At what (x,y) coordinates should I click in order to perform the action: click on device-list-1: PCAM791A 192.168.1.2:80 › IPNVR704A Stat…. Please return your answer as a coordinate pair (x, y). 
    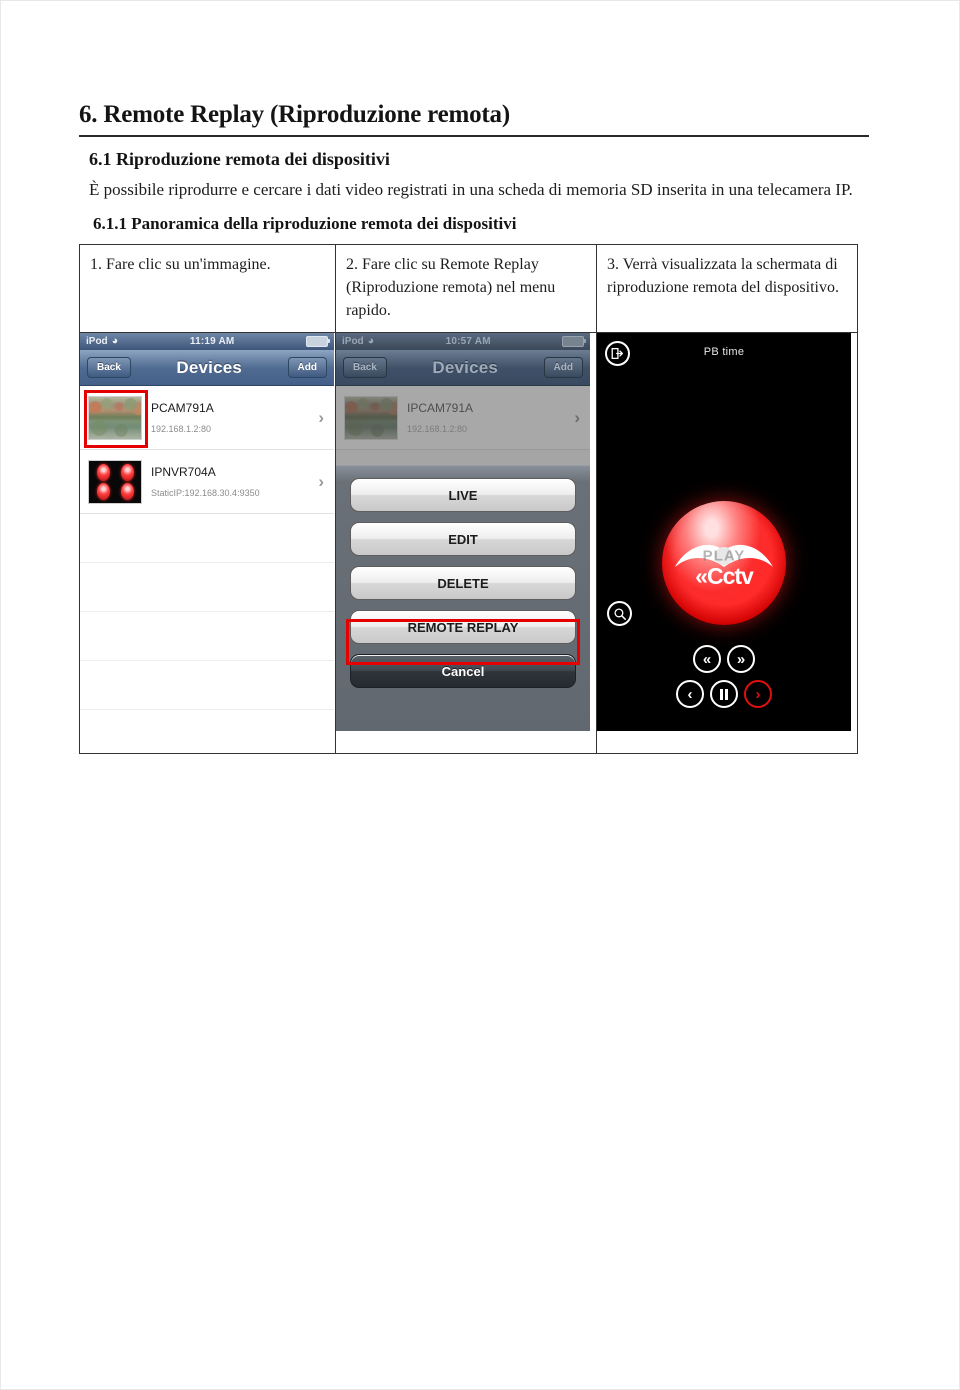
    Looking at the image, I should click on (207, 548).